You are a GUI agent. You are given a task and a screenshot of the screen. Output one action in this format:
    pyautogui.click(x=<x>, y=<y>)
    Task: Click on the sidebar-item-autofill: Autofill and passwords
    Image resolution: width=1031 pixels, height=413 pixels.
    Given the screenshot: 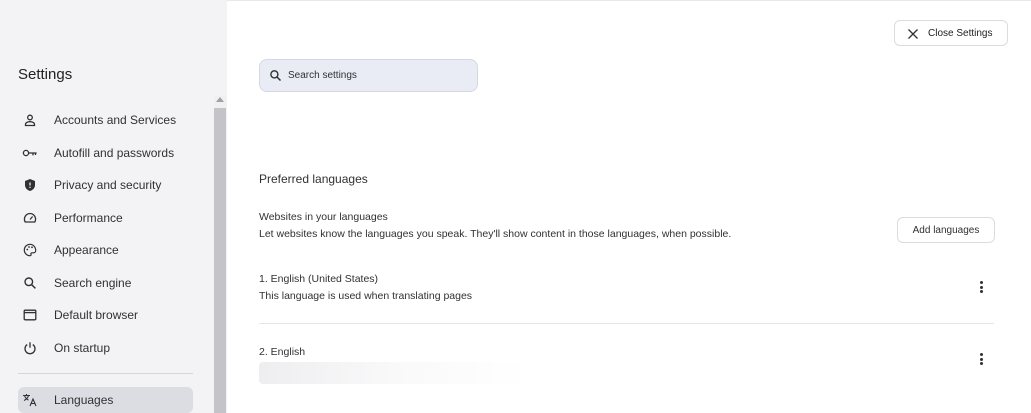 What is the action you would take?
    pyautogui.click(x=100, y=153)
    